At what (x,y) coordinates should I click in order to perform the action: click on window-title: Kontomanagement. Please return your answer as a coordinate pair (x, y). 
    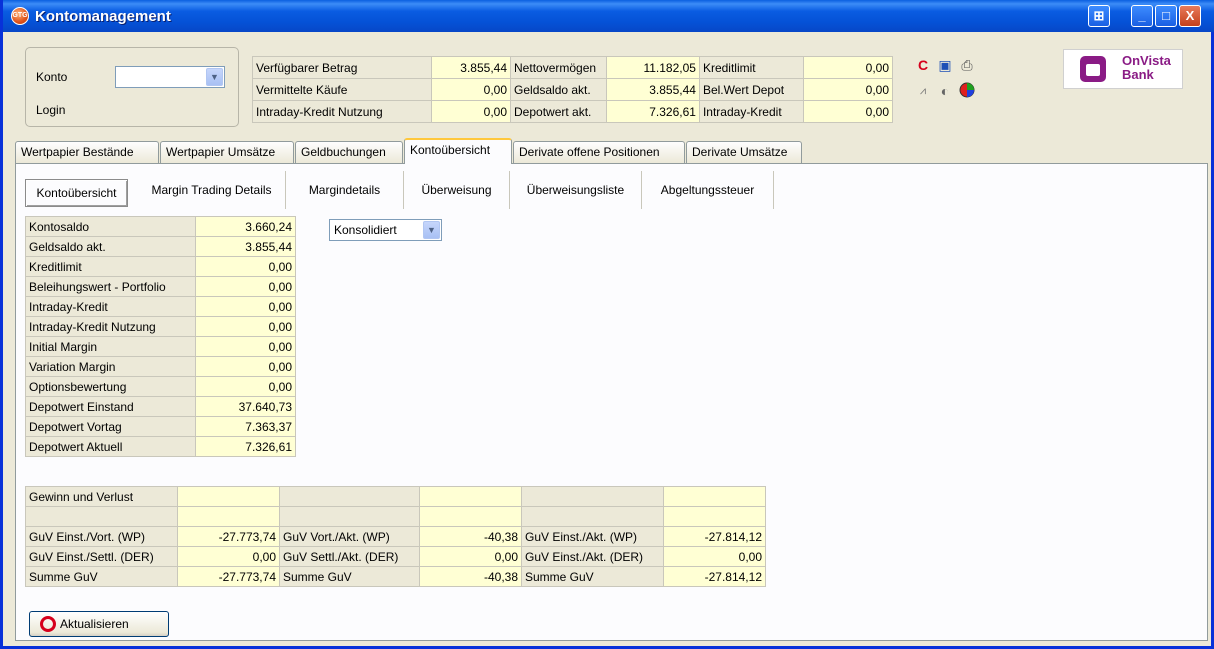
    Looking at the image, I should click on (103, 16).